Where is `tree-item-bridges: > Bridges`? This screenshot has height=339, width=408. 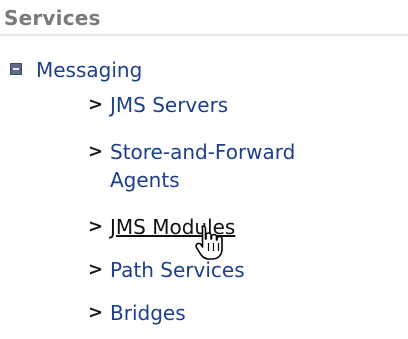
tree-item-bridges: > Bridges is located at coordinates (137, 313).